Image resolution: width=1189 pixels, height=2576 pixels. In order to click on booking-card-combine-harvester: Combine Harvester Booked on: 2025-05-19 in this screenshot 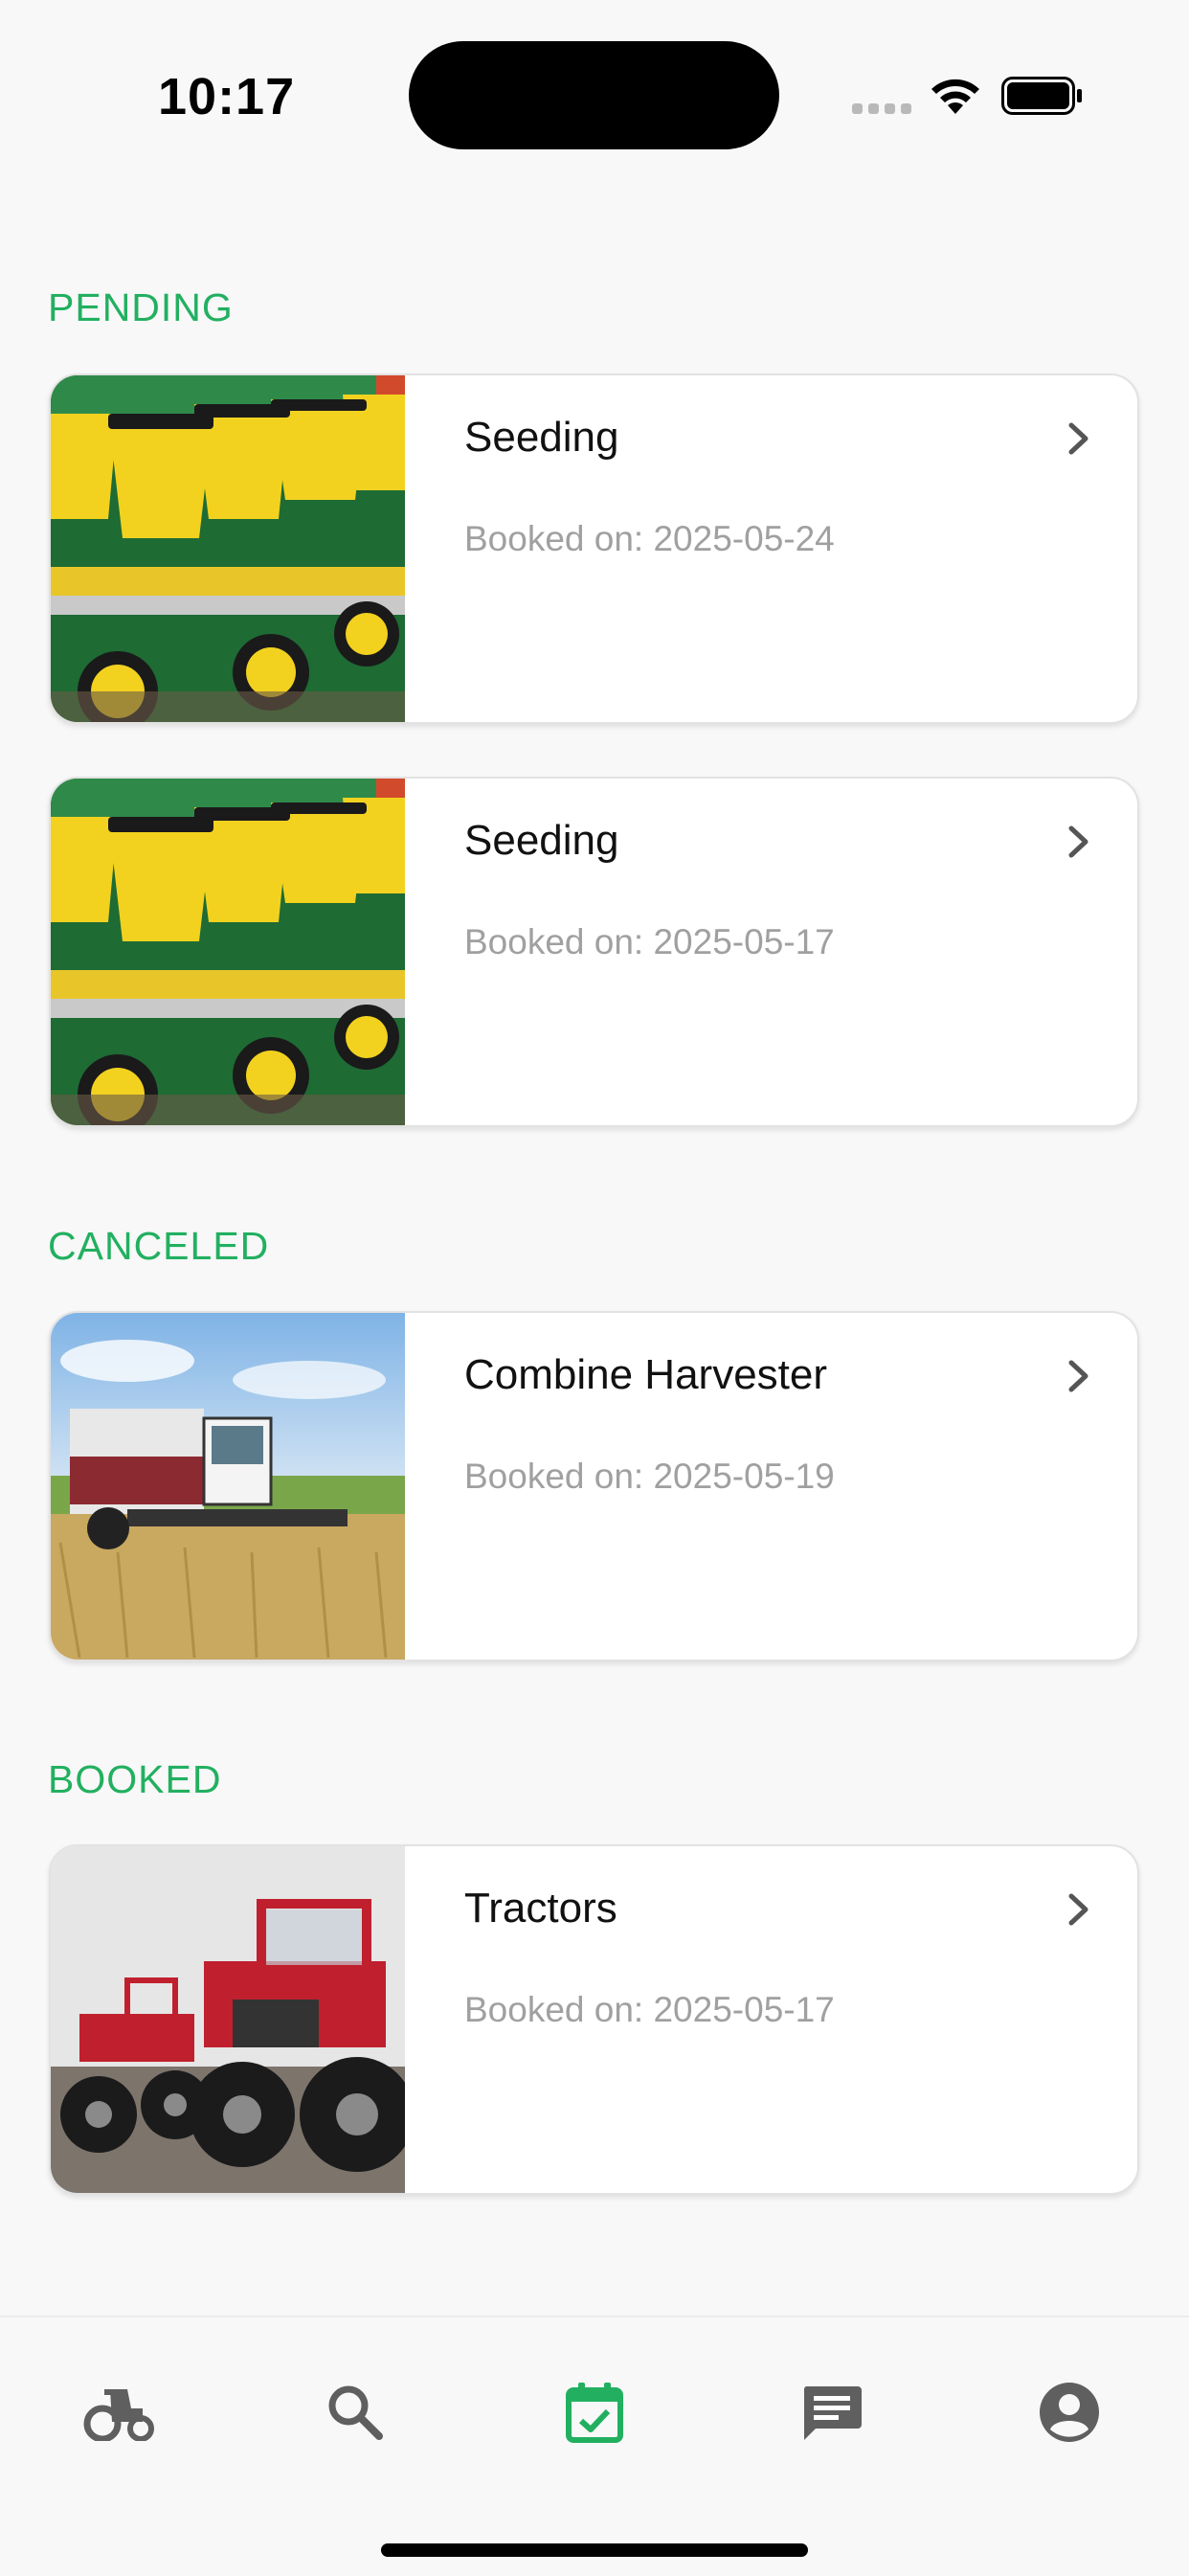, I will do `click(594, 1486)`.